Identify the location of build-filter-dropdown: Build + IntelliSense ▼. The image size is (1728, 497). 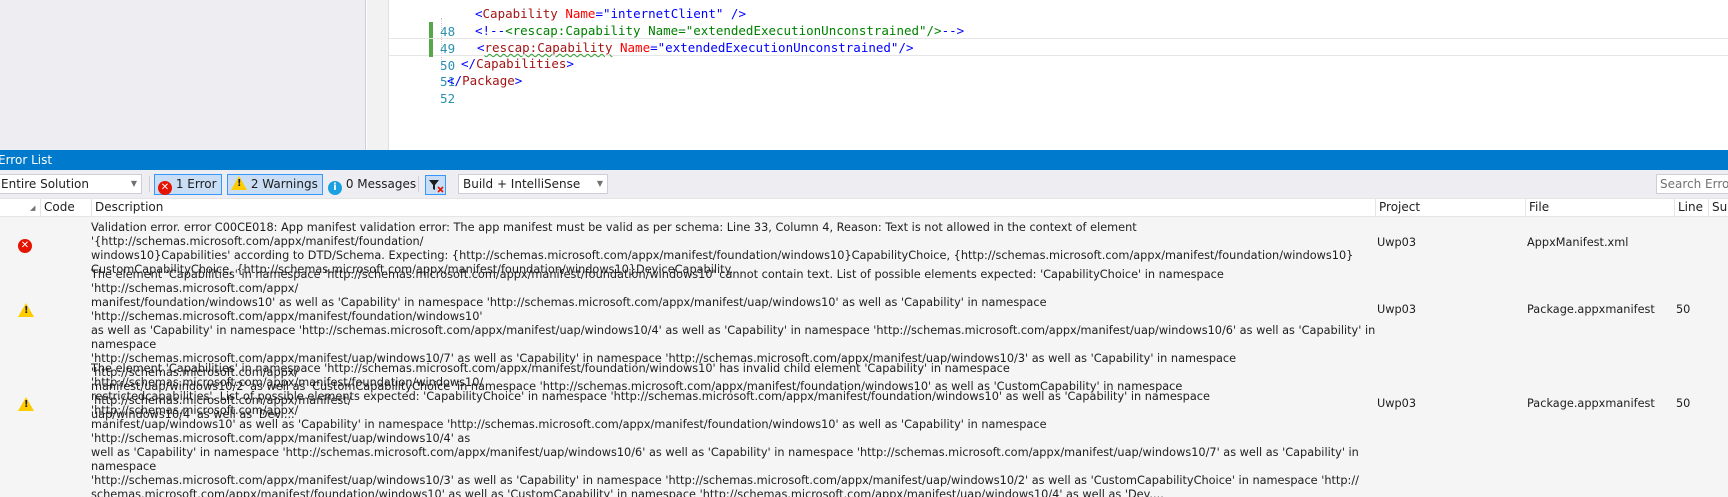
(533, 184).